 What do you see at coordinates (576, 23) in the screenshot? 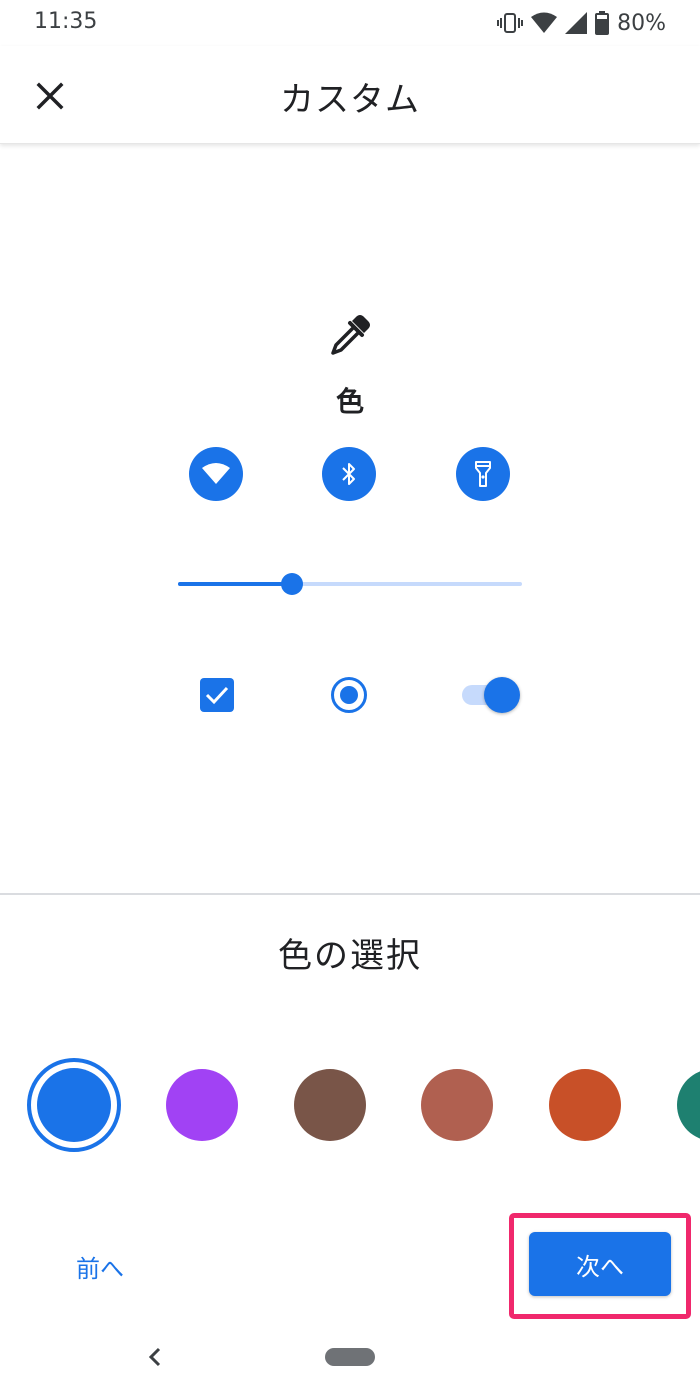
I see `cell-signal-icon` at bounding box center [576, 23].